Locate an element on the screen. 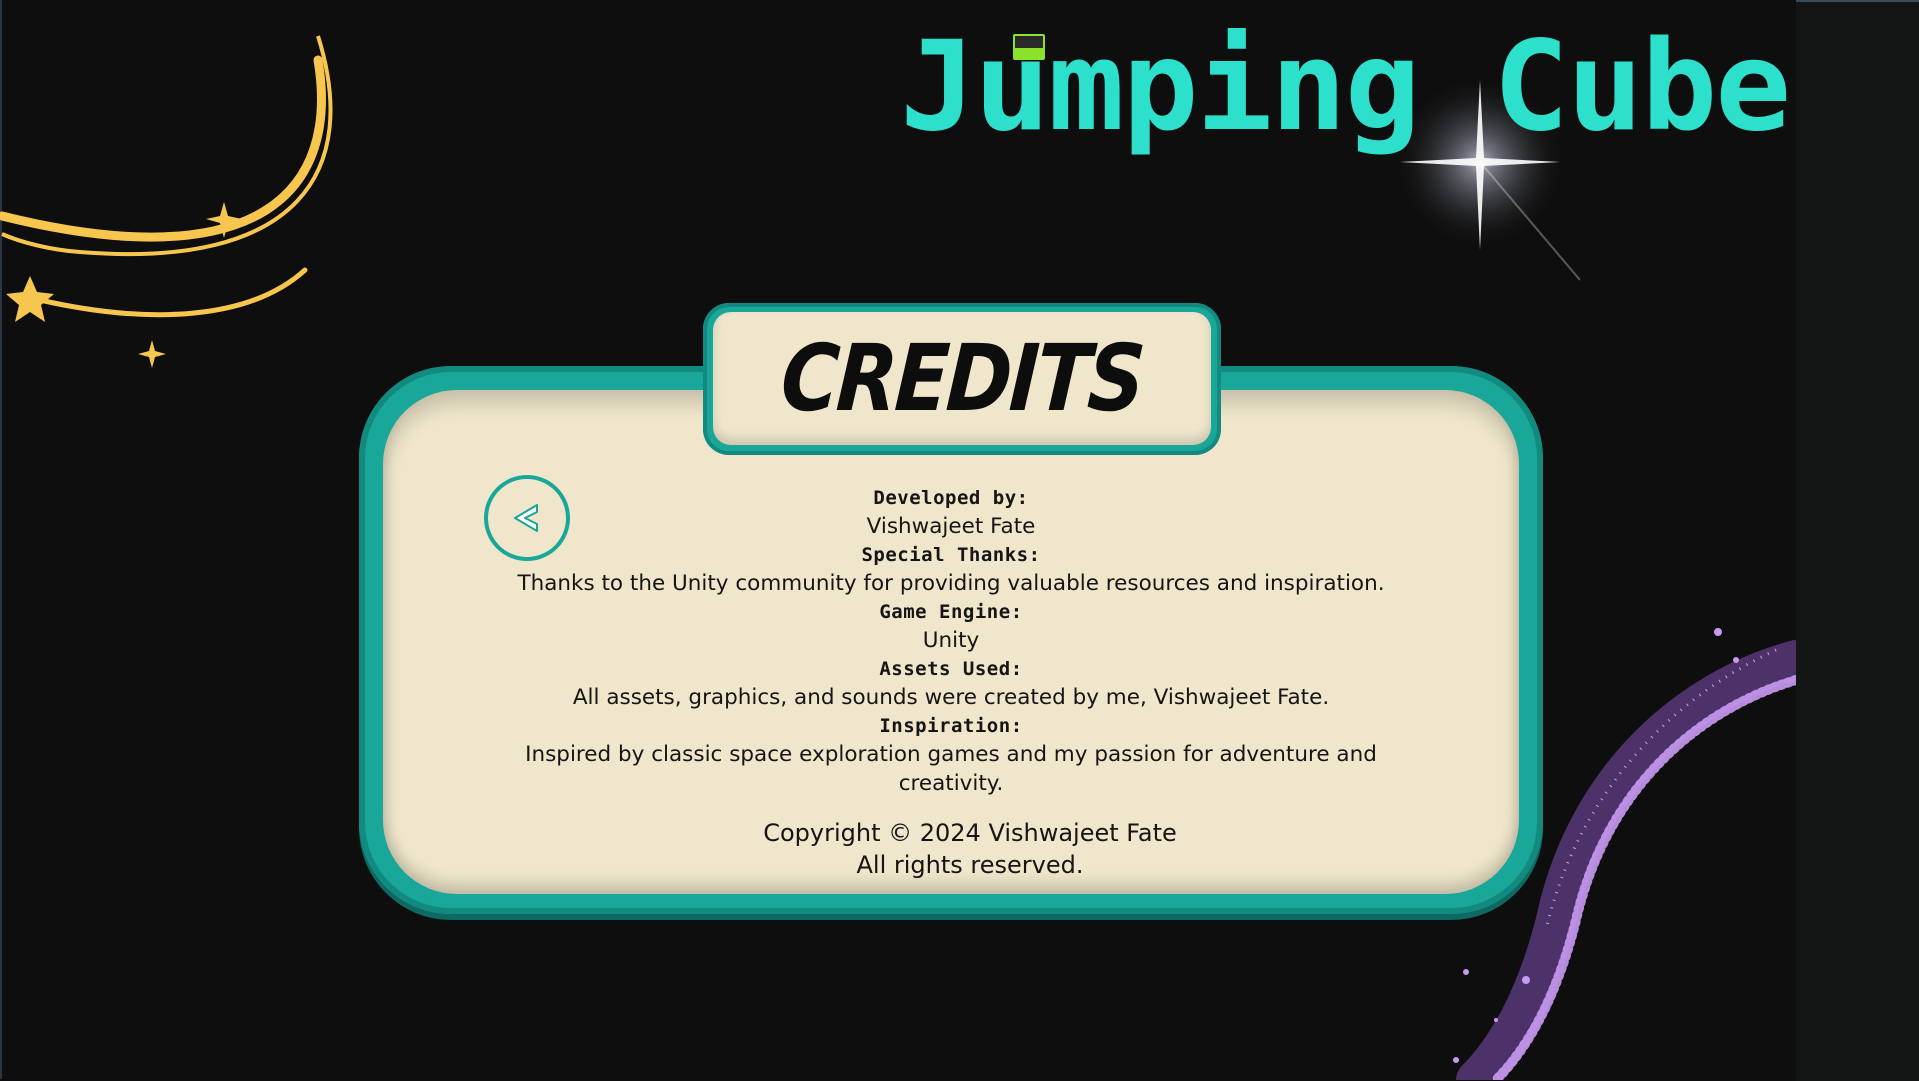 The width and height of the screenshot is (1919, 1081). game-engine-value: Unity is located at coordinates (951, 640).